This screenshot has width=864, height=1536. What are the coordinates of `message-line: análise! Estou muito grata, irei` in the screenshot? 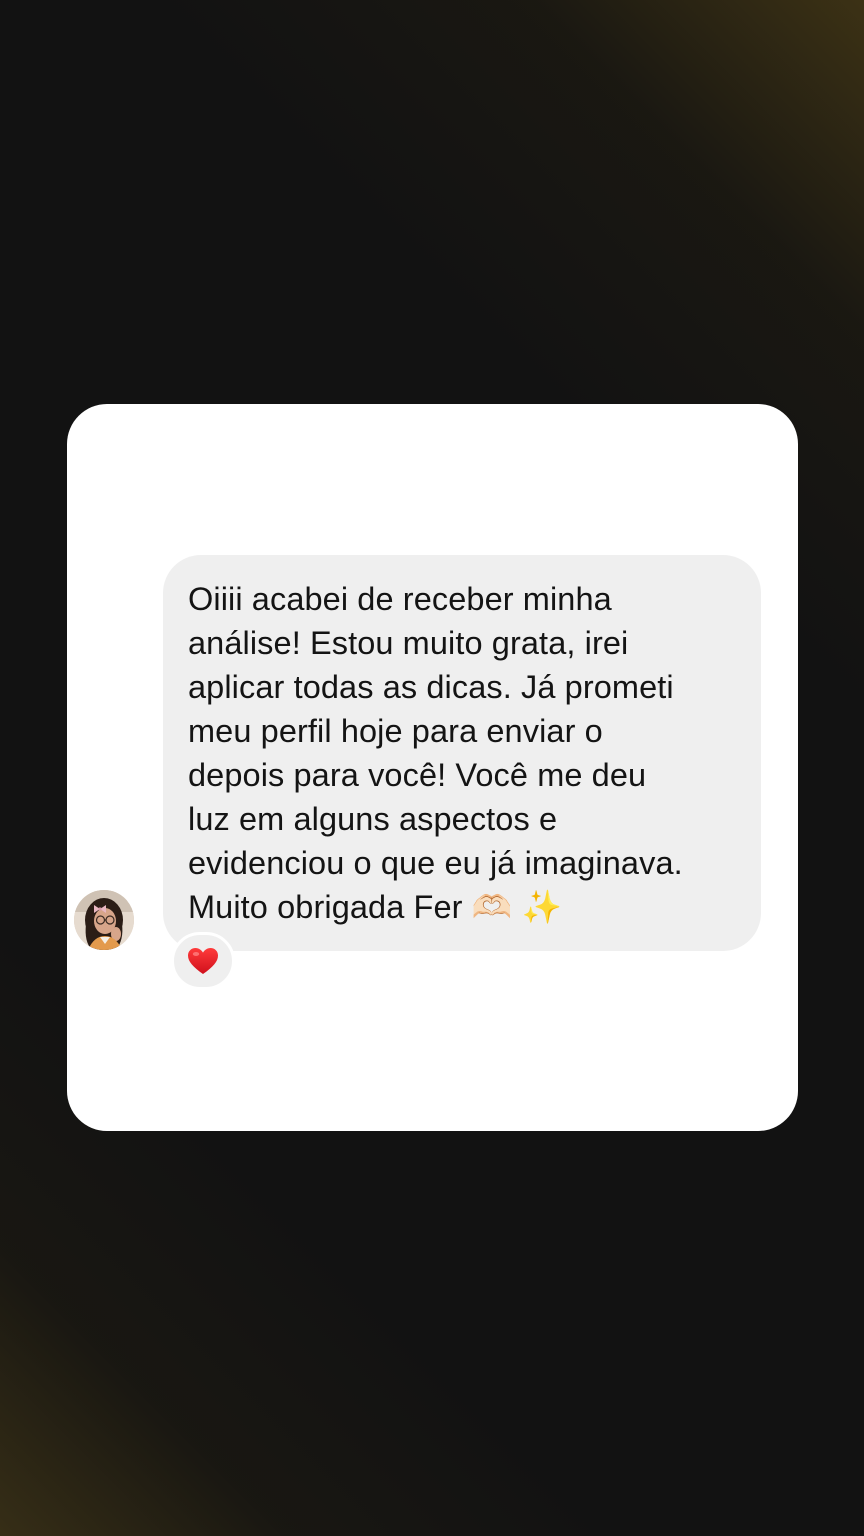 It's located at (408, 643).